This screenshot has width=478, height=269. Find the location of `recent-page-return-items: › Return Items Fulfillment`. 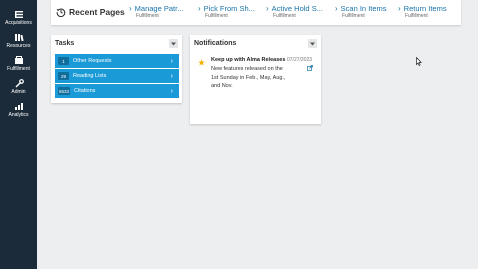

recent-page-return-items: › Return Items Fulfillment is located at coordinates (422, 12).